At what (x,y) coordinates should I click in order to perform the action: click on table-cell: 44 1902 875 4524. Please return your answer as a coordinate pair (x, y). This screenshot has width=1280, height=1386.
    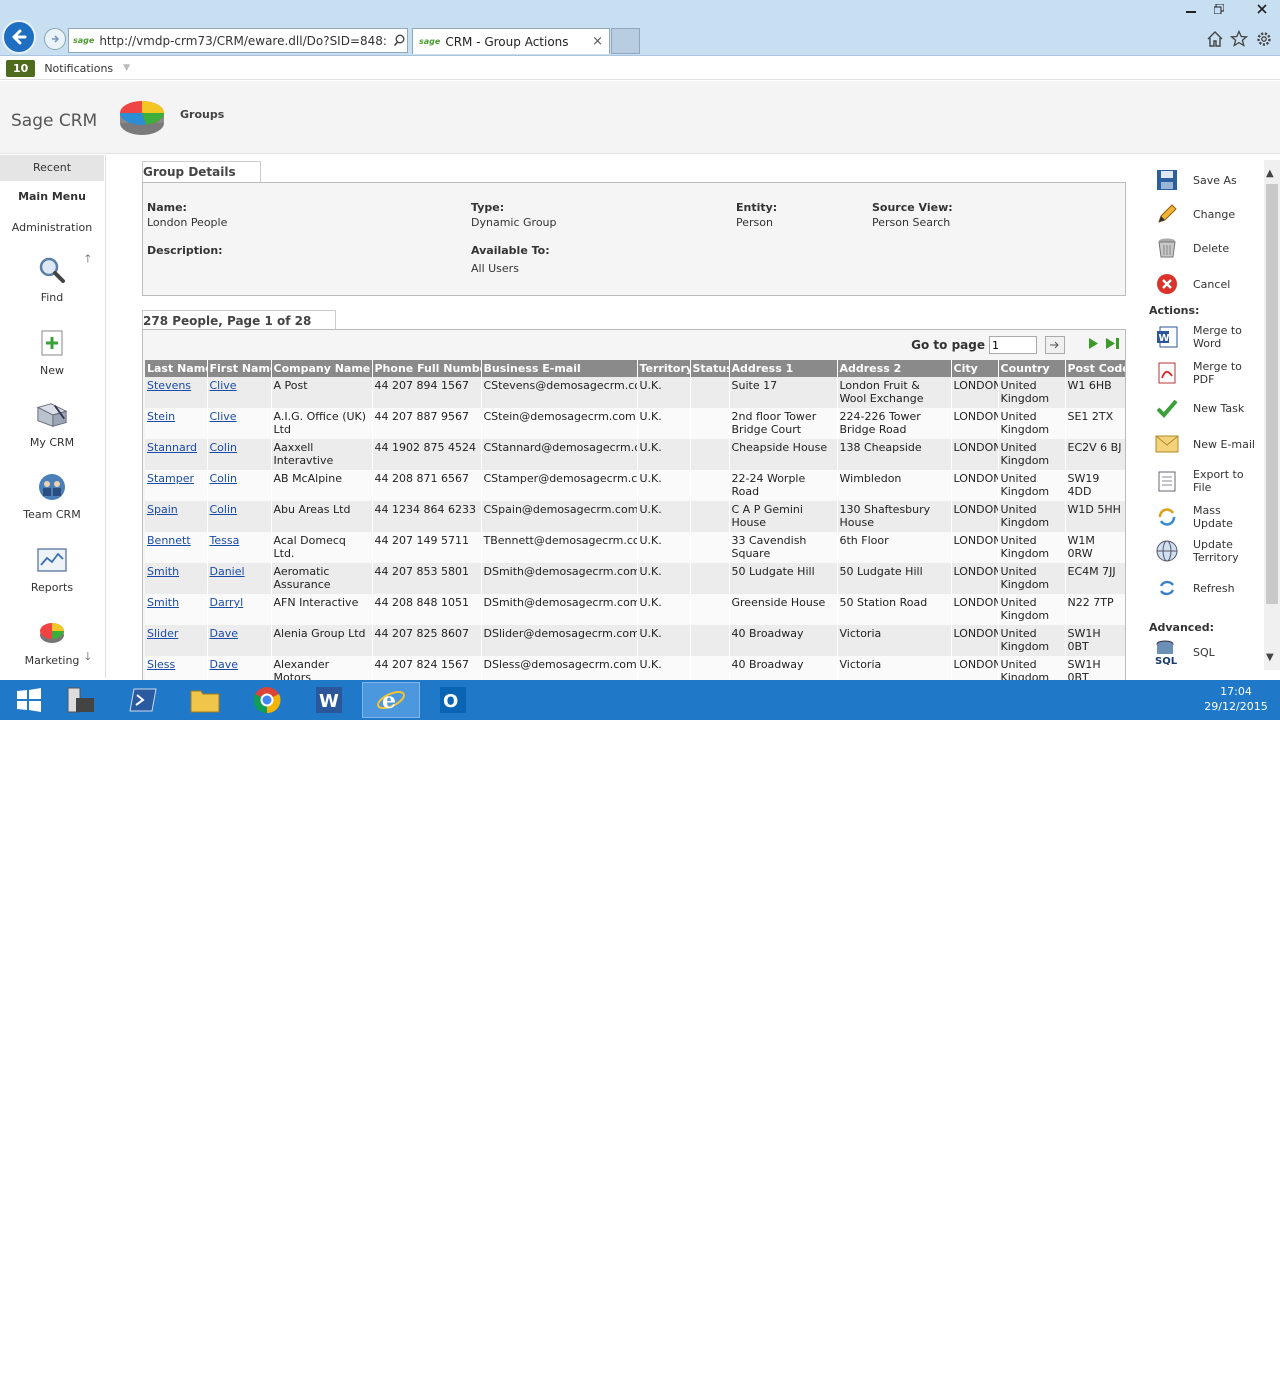
    Looking at the image, I should click on (427, 454).